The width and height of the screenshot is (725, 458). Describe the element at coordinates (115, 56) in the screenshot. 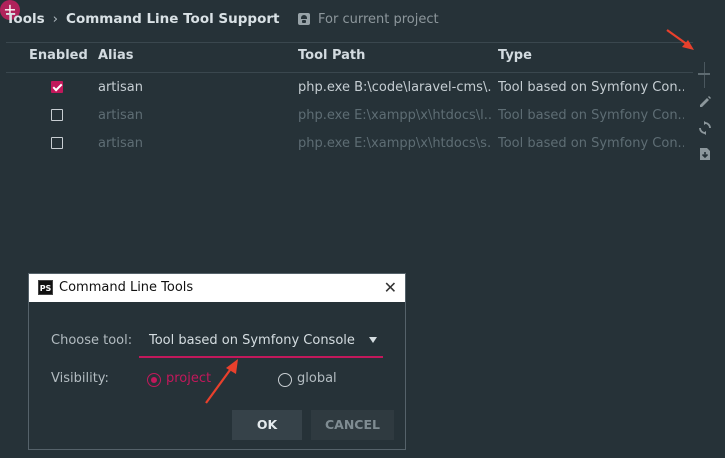

I see `column-header-alias: Alias` at that location.